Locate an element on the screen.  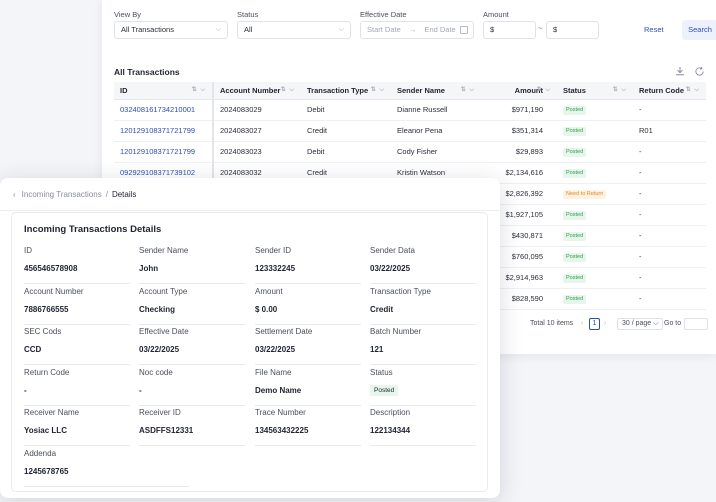
column-header-amount: Amount ⇅ ⌵ is located at coordinates (519, 91).